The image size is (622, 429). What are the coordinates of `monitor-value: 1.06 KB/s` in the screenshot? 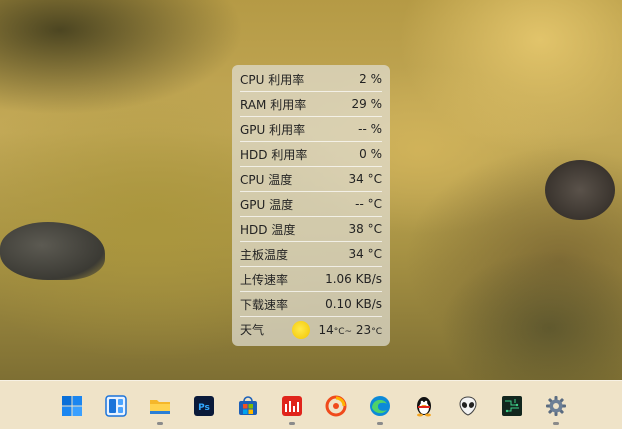 It's located at (353, 279).